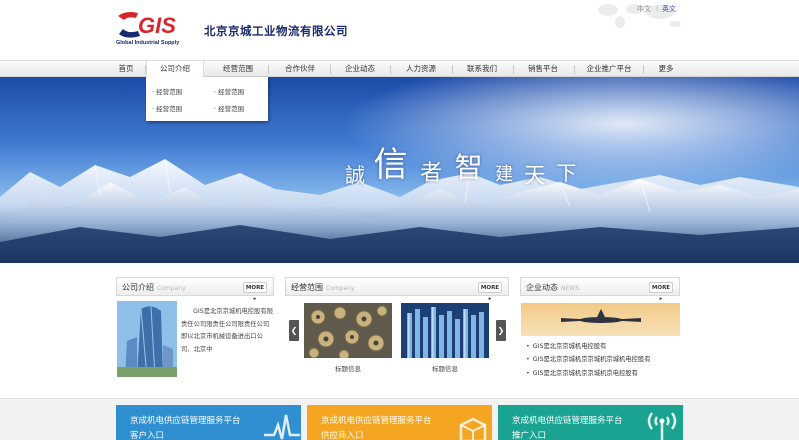 The image size is (799, 440). Describe the element at coordinates (207, 99) in the screenshot. I see `about-dropdown-menu: · 经营范围 · 经营范围 · 经营范围 · 经营范围` at that location.